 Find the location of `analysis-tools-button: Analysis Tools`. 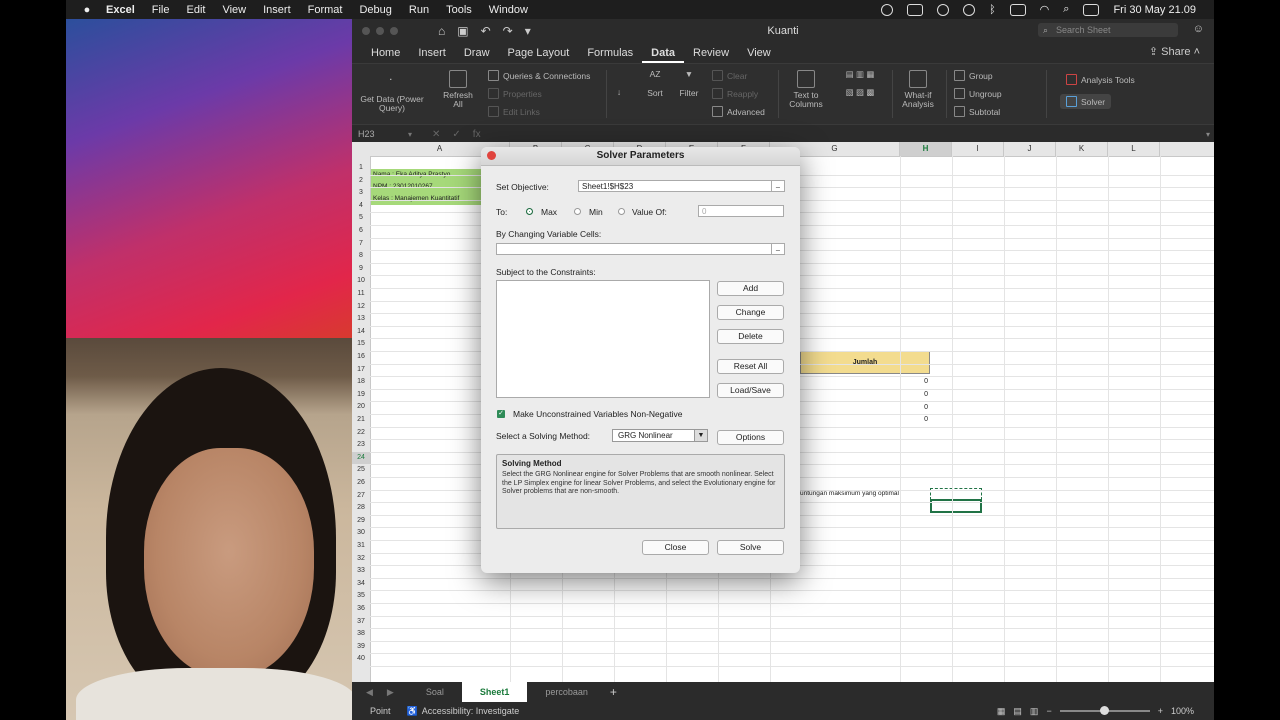

analysis-tools-button: Analysis Tools is located at coordinates (1100, 79).